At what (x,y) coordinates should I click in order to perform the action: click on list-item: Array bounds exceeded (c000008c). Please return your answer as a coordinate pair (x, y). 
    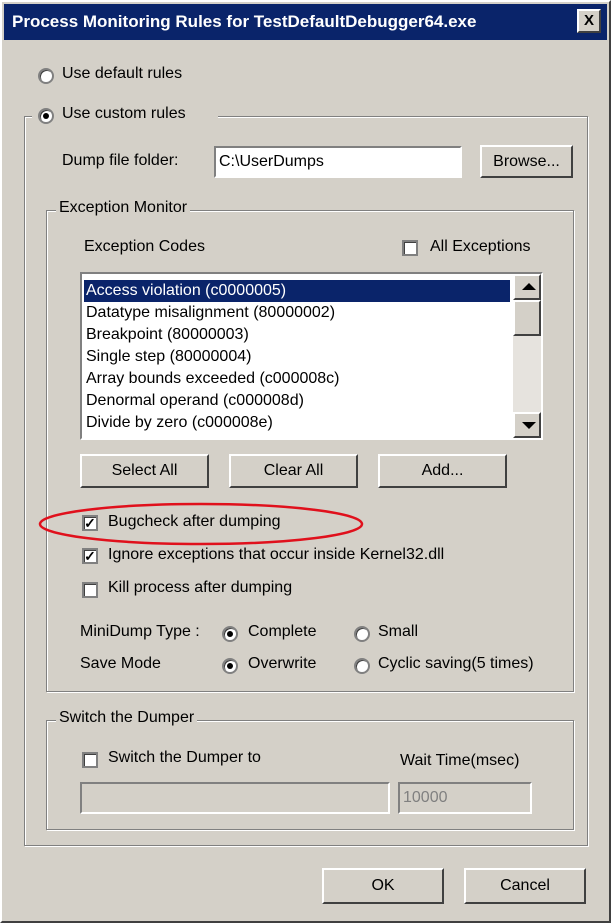
    Looking at the image, I should click on (213, 379).